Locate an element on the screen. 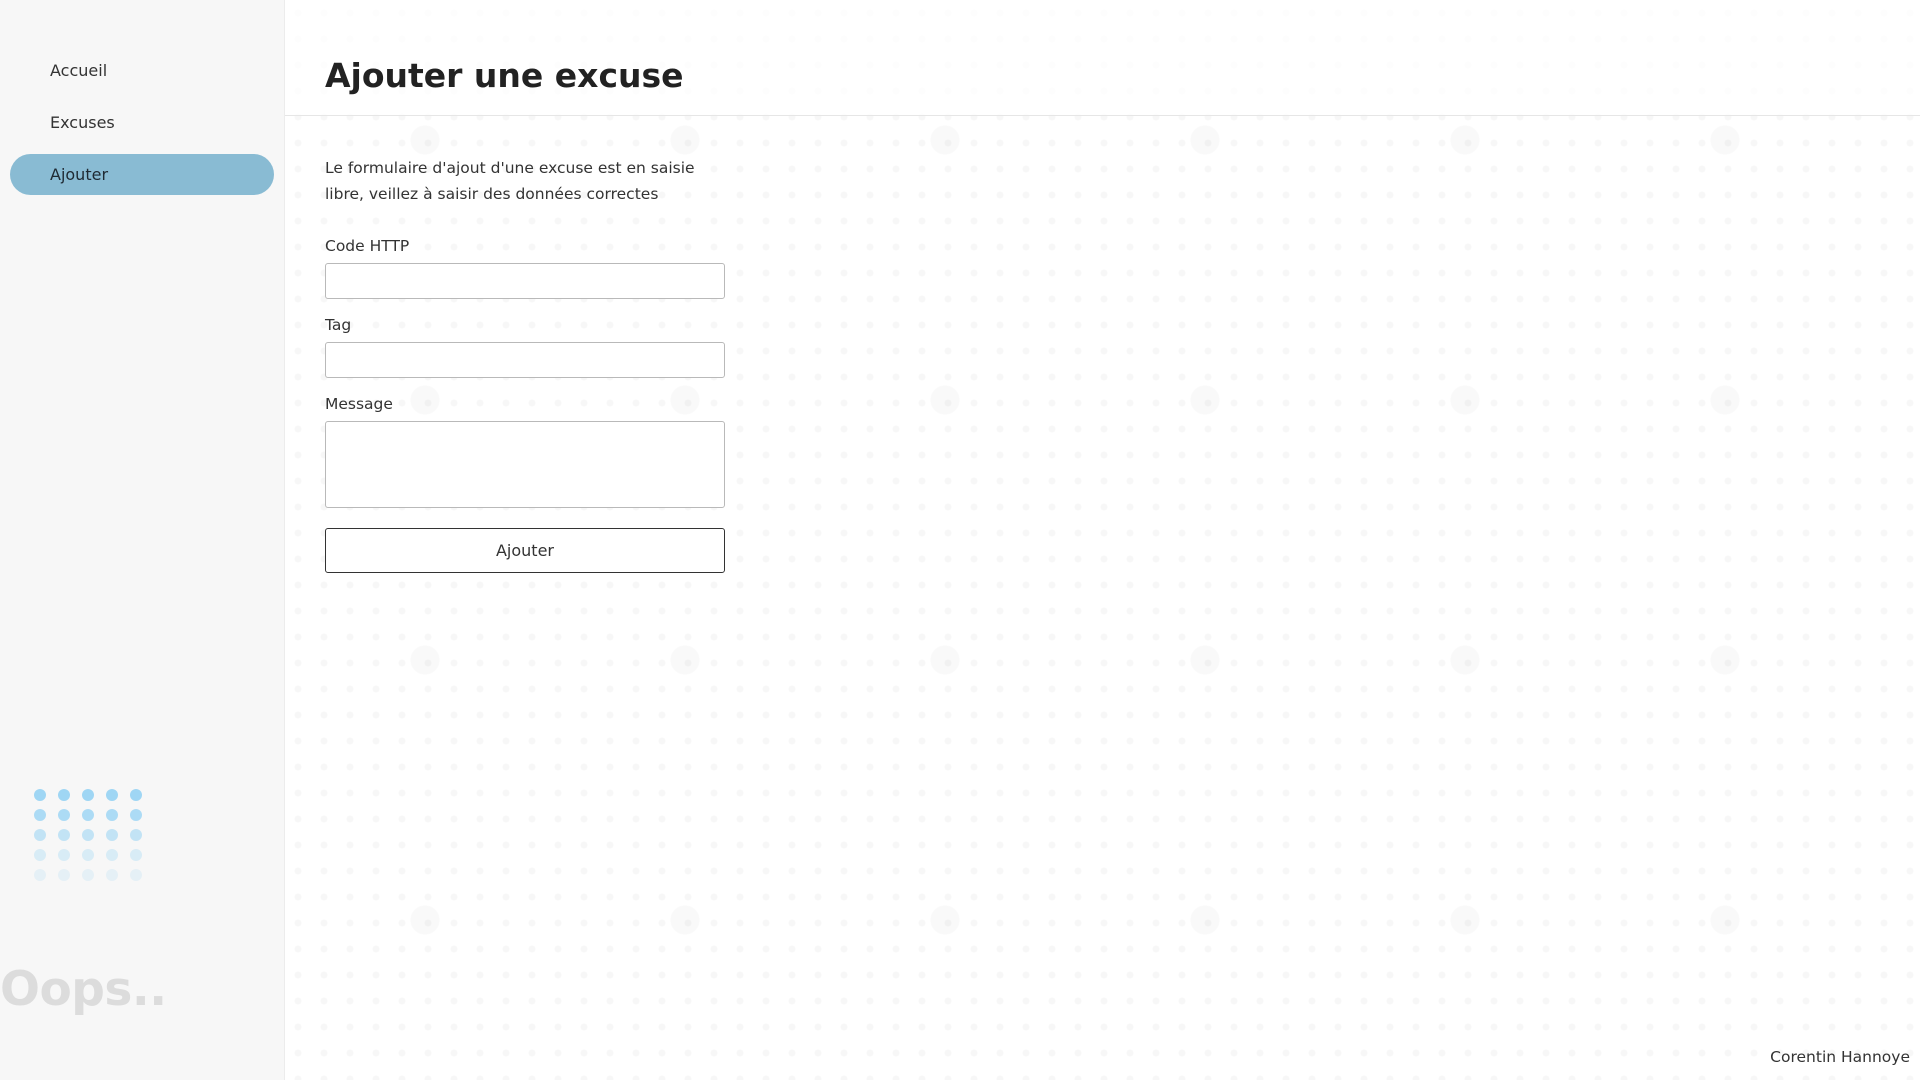  page-header: Ajouter une excuse is located at coordinates (1102, 58).